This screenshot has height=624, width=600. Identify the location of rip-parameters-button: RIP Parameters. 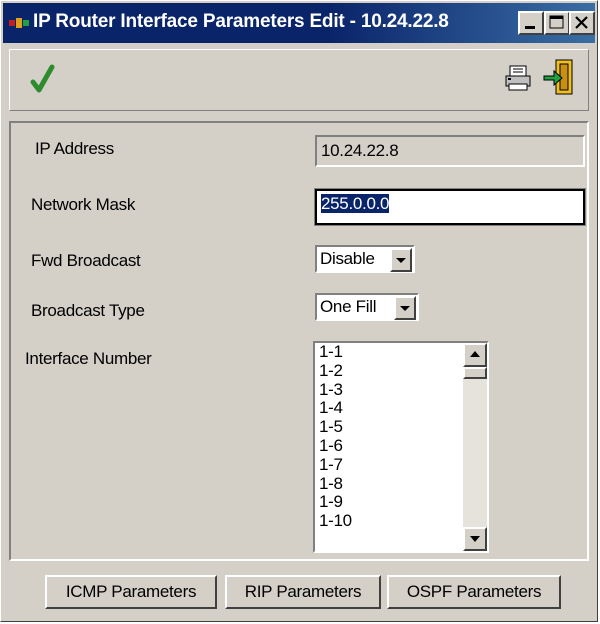
(303, 592).